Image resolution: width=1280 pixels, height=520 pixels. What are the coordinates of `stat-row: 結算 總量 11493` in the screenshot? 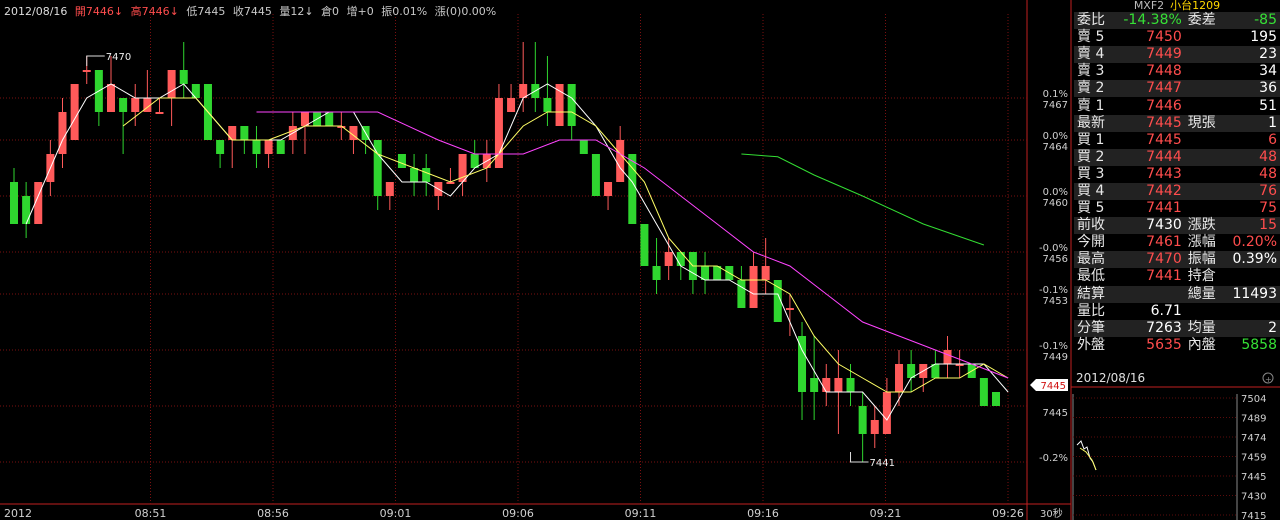 It's located at (1177, 294).